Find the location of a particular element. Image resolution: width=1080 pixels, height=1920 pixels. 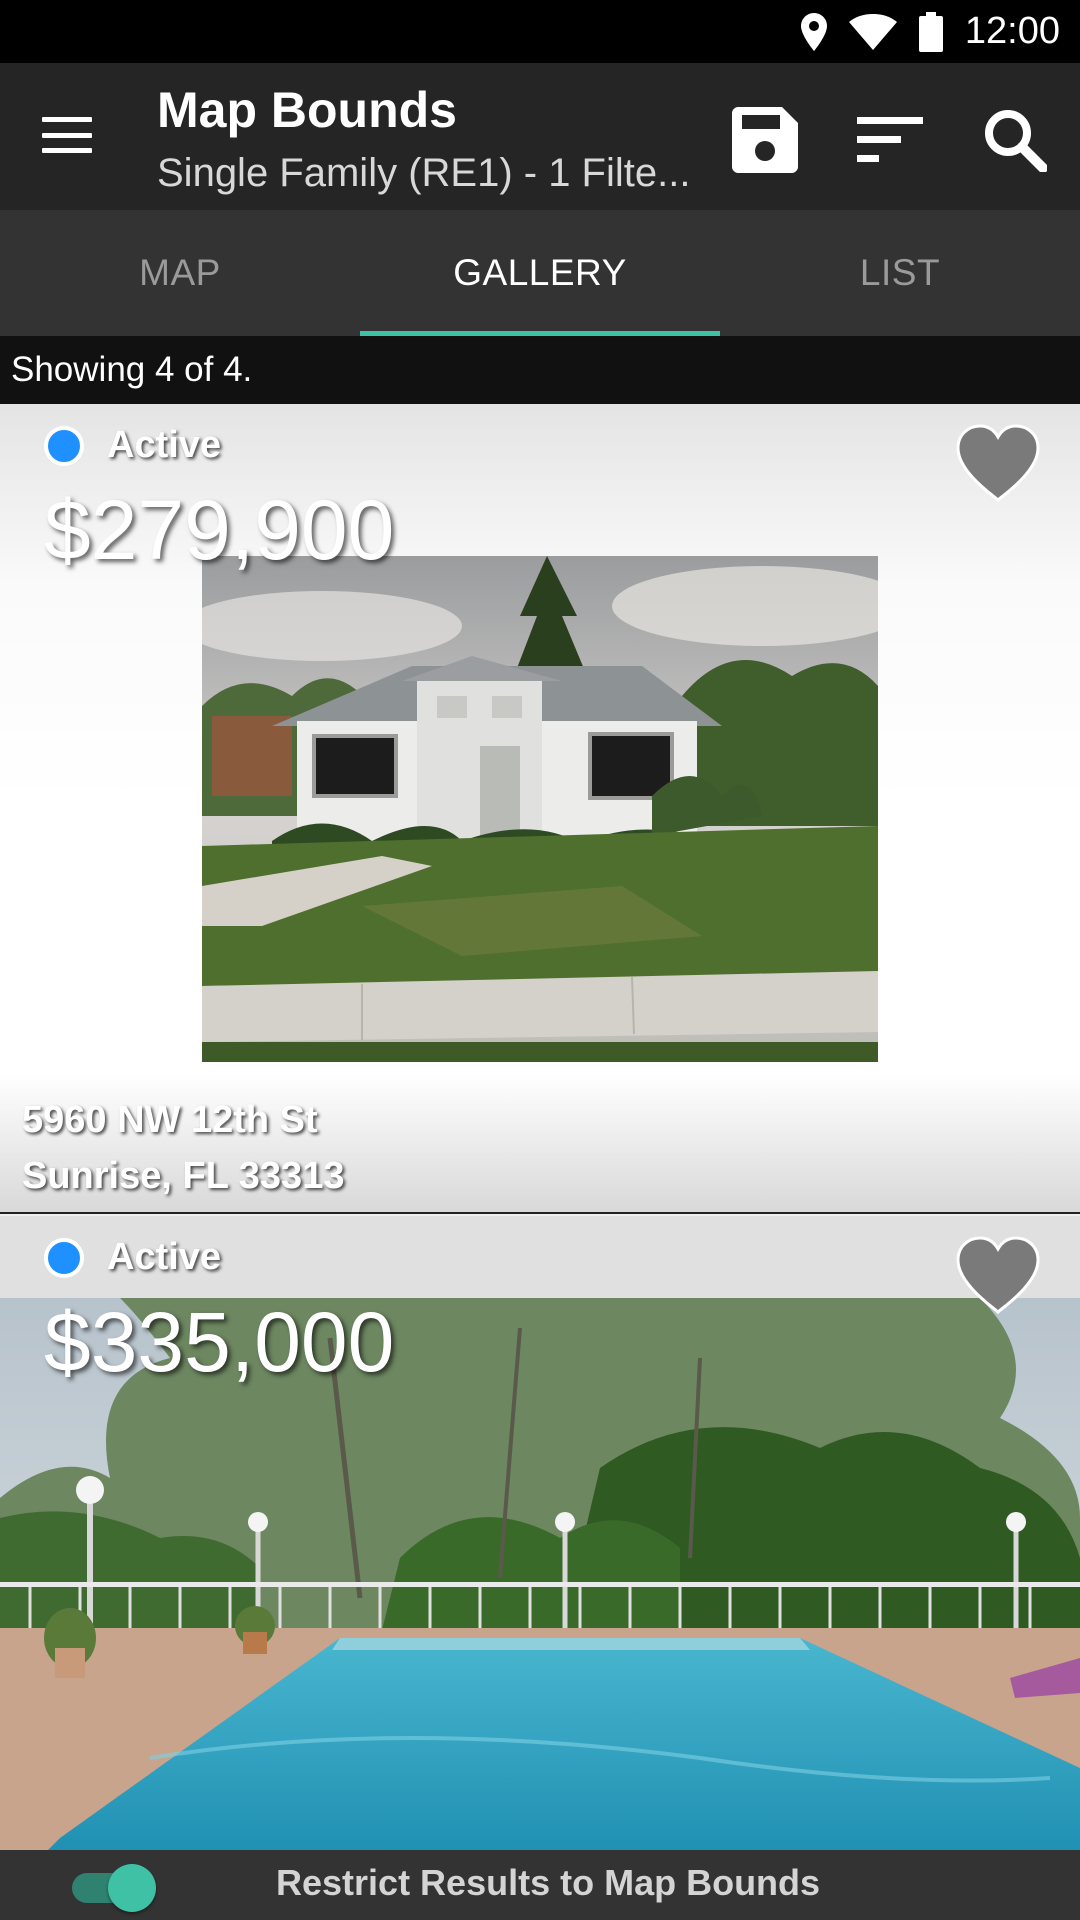

wifi-icon is located at coordinates (872, 31).